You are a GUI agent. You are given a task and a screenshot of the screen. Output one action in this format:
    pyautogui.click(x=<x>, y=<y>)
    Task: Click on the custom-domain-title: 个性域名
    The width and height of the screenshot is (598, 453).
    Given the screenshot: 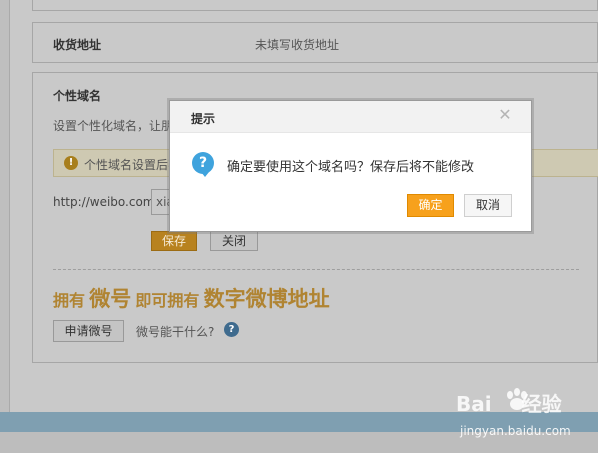 What is the action you would take?
    pyautogui.click(x=77, y=96)
    